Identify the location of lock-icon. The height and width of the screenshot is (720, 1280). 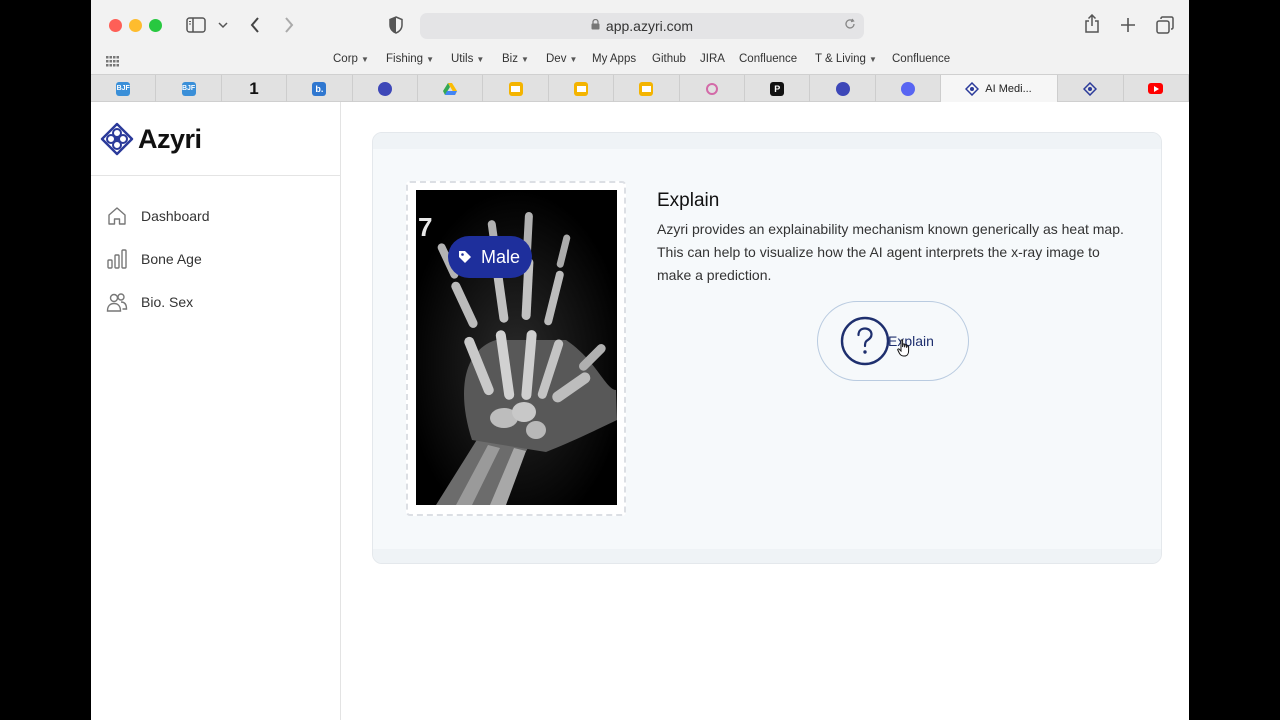
(595, 25).